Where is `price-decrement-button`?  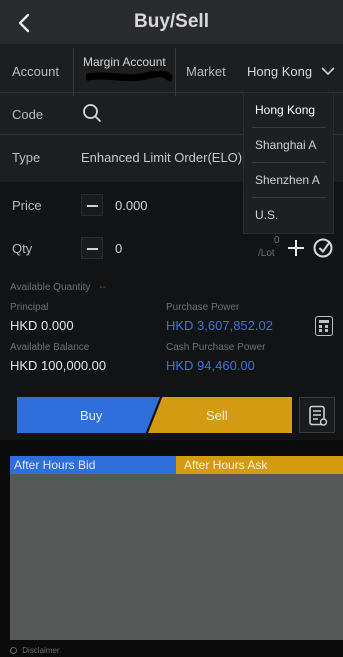
price-decrement-button is located at coordinates (92, 205).